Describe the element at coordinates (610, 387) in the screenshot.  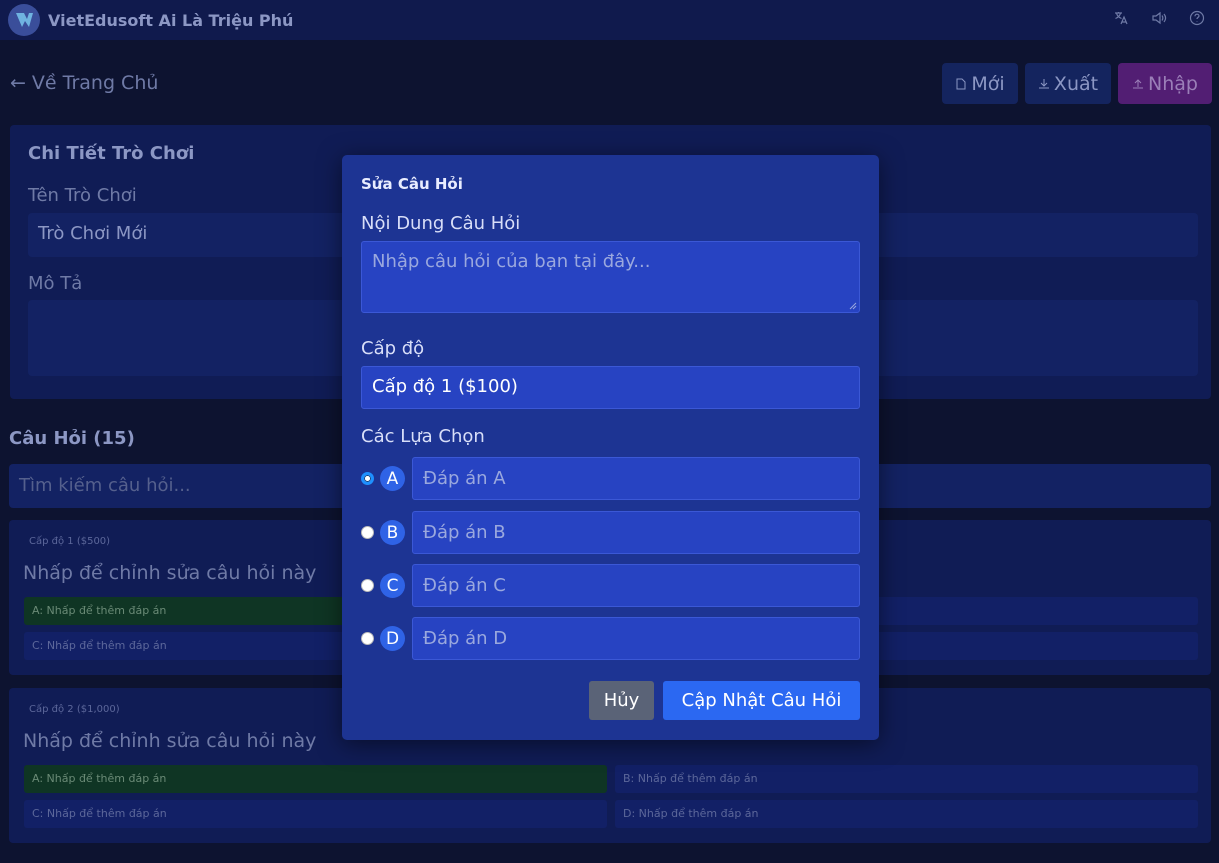
I see `level-select: Cấp độ 1 ($100)` at that location.